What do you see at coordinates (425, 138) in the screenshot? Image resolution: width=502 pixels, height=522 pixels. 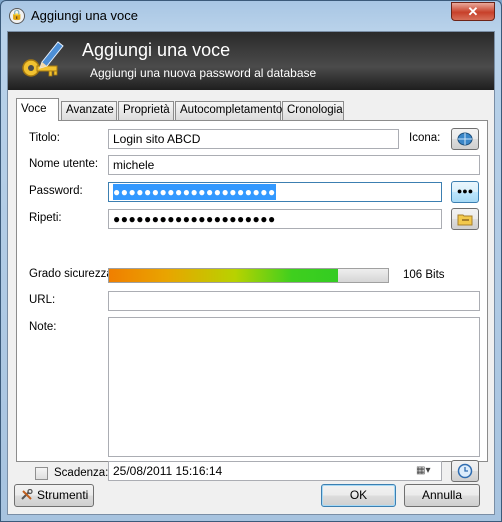 I see `icon-label: Icona:` at bounding box center [425, 138].